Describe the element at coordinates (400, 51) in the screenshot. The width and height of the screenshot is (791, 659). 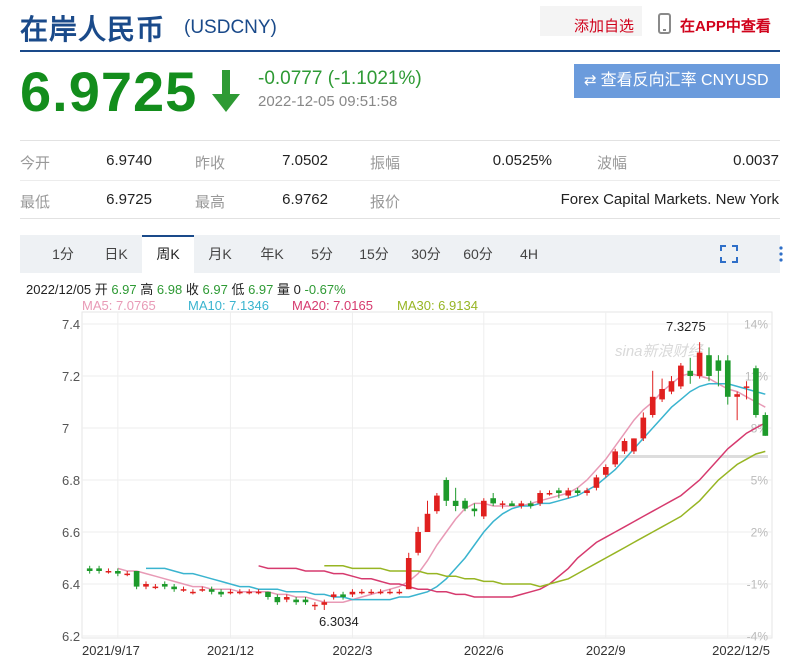
I see `header-divider` at that location.